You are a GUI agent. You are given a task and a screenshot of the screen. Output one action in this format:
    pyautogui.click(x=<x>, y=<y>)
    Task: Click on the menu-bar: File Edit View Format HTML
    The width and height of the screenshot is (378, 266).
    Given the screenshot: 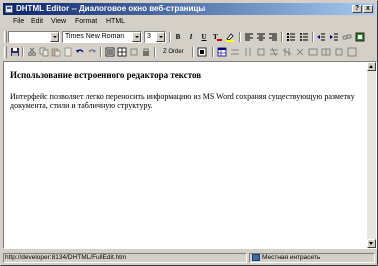 What is the action you would take?
    pyautogui.click(x=189, y=22)
    